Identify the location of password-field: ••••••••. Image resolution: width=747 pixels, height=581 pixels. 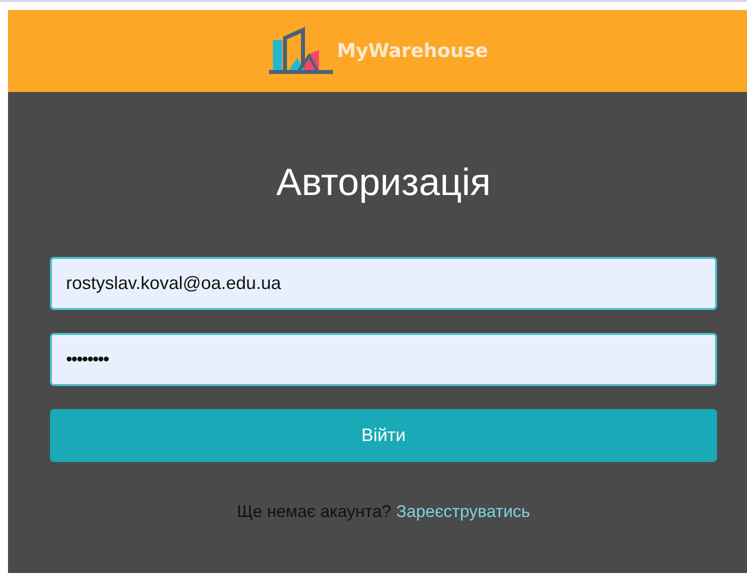
(383, 359).